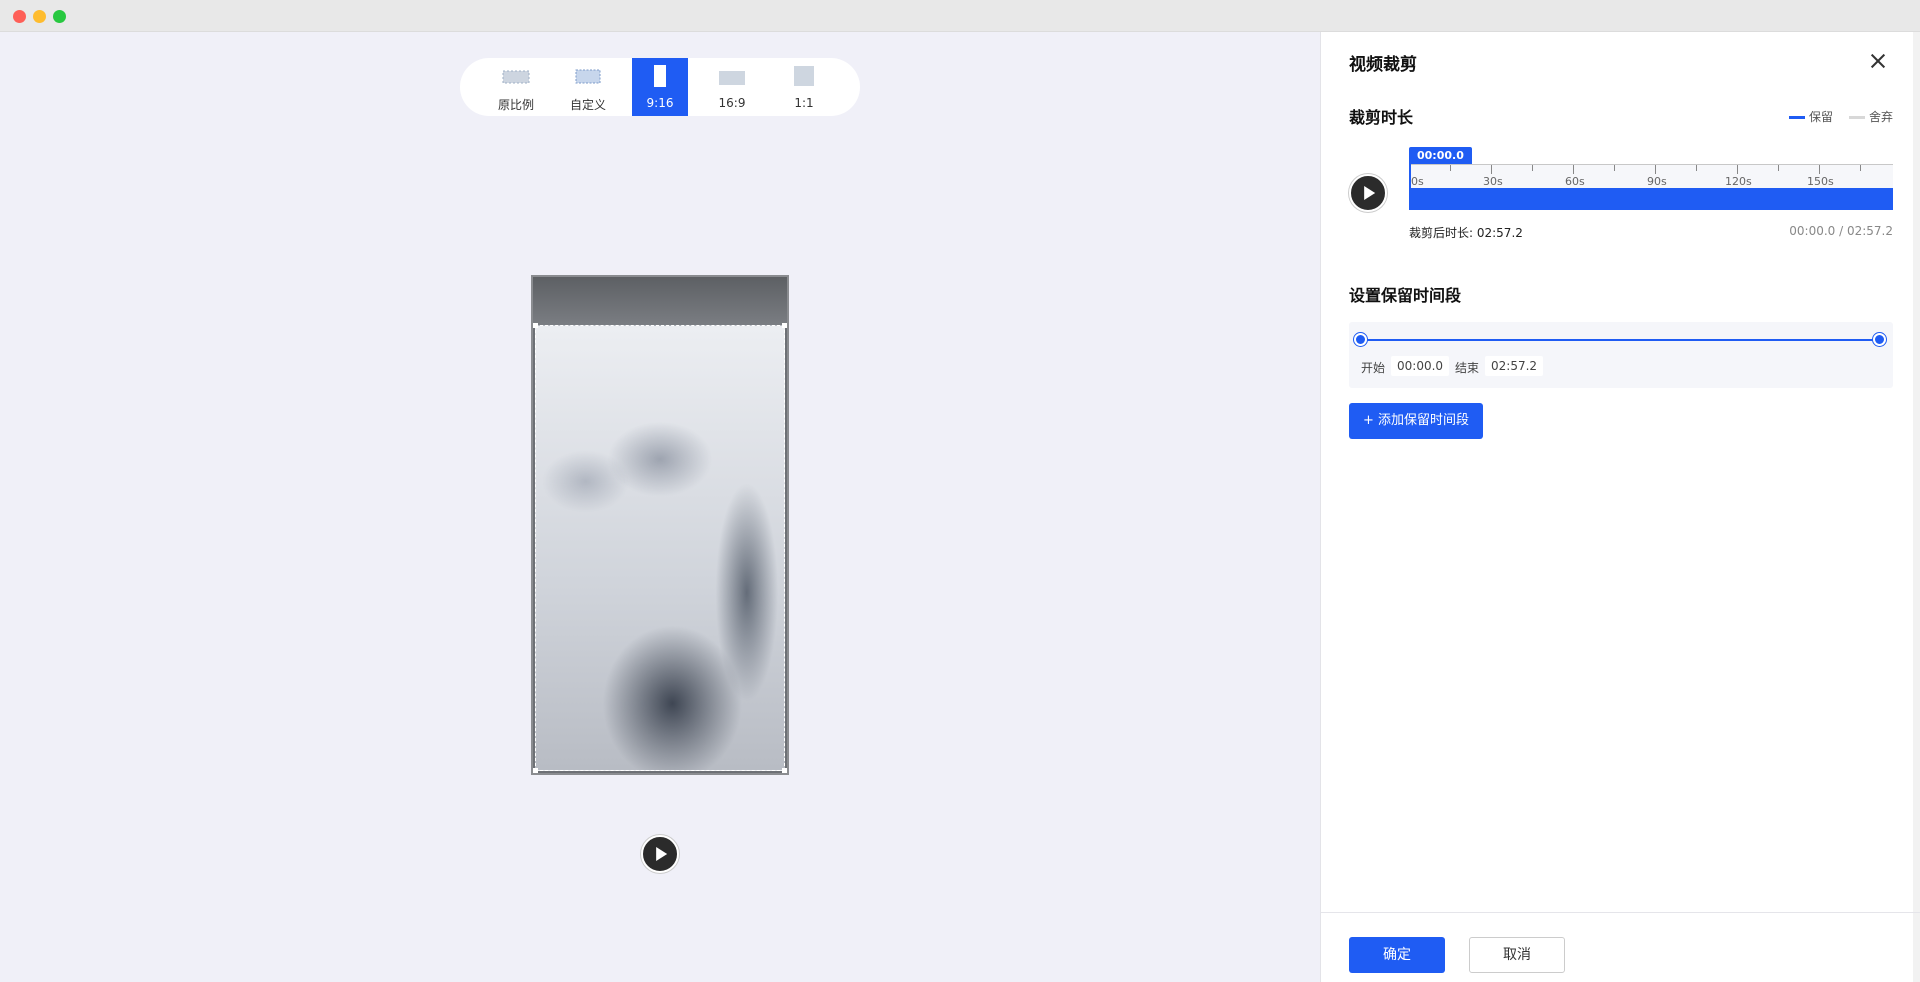 The image size is (1920, 982). Describe the element at coordinates (1417, 181) in the screenshot. I see `ruler-label: 0s` at that location.